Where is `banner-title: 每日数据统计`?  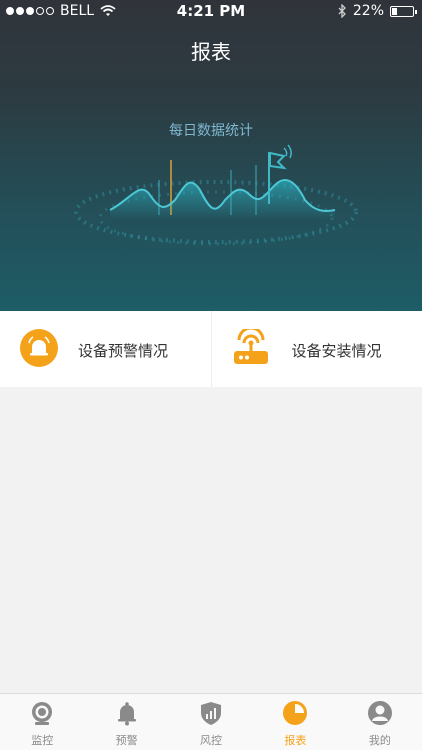 banner-title: 每日数据统计 is located at coordinates (211, 131).